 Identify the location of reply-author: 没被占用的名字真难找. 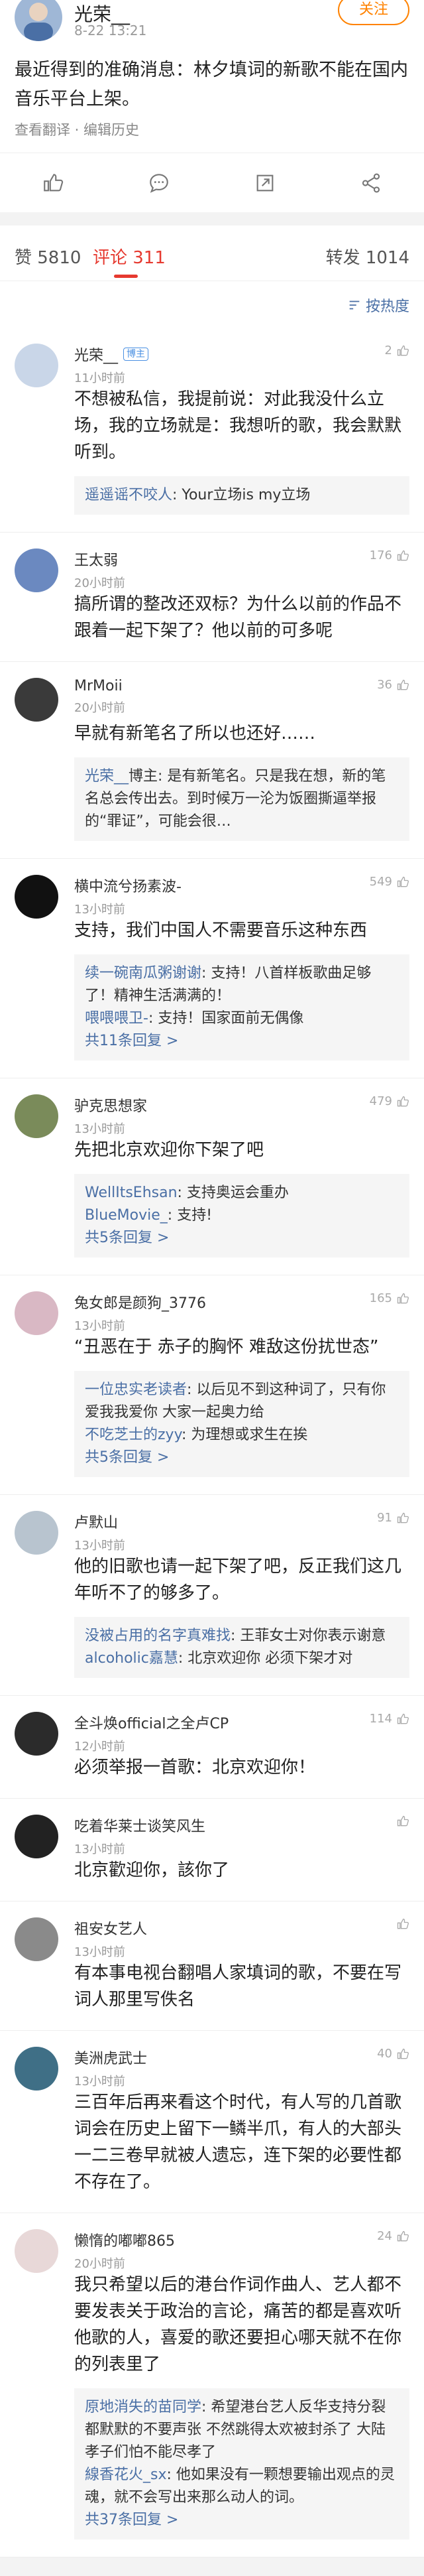
(158, 1636).